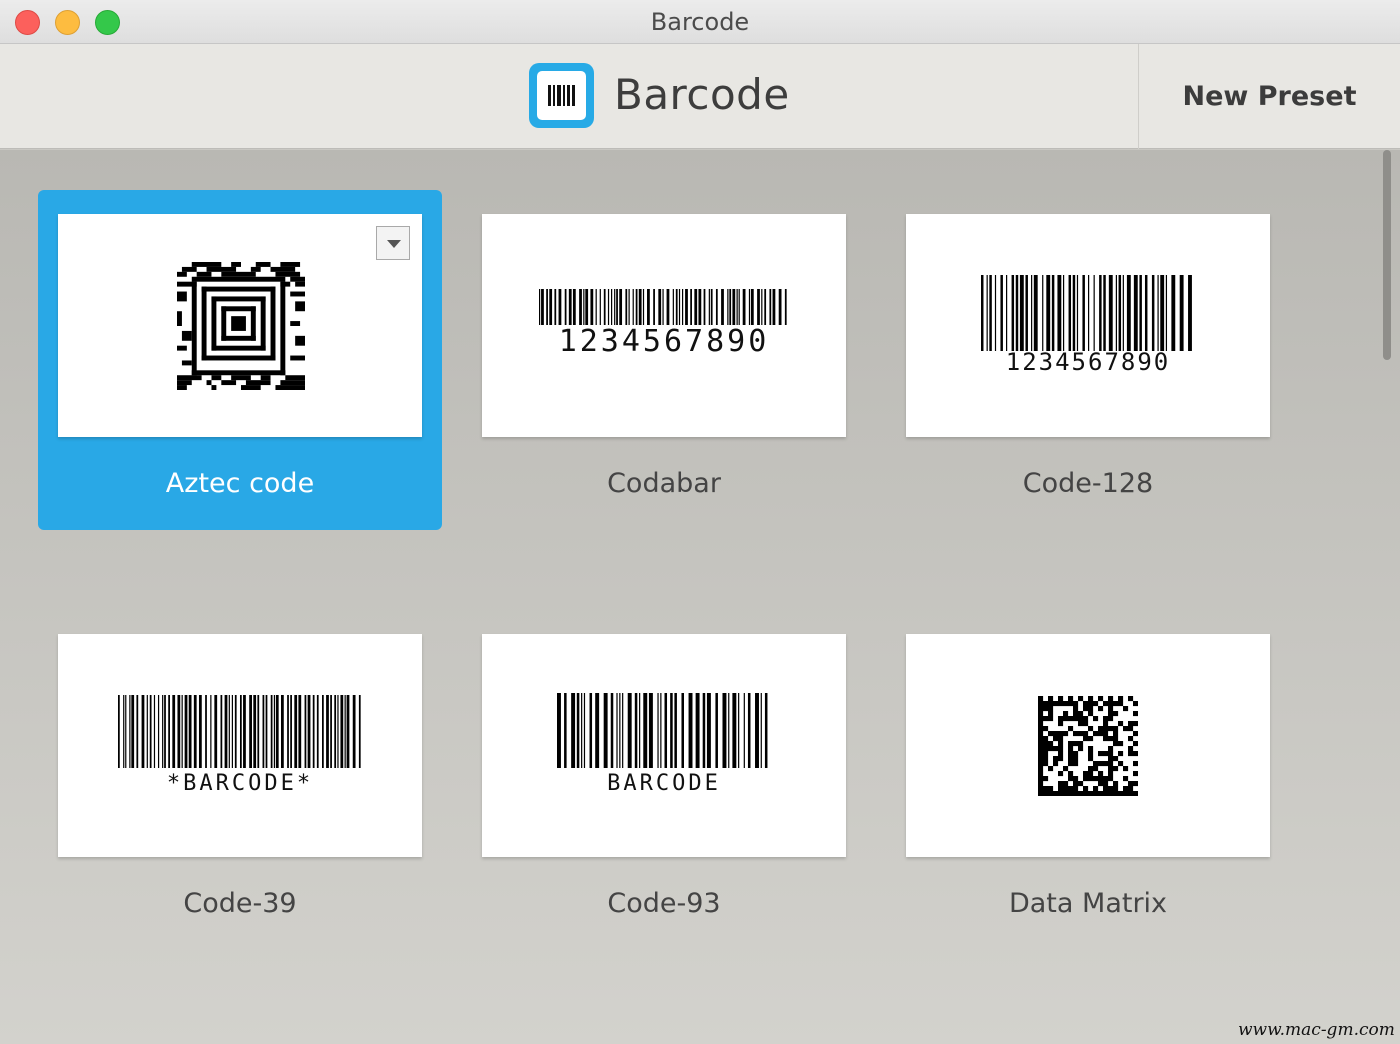 The height and width of the screenshot is (1044, 1400). I want to click on tile-label: Code-39, so click(240, 903).